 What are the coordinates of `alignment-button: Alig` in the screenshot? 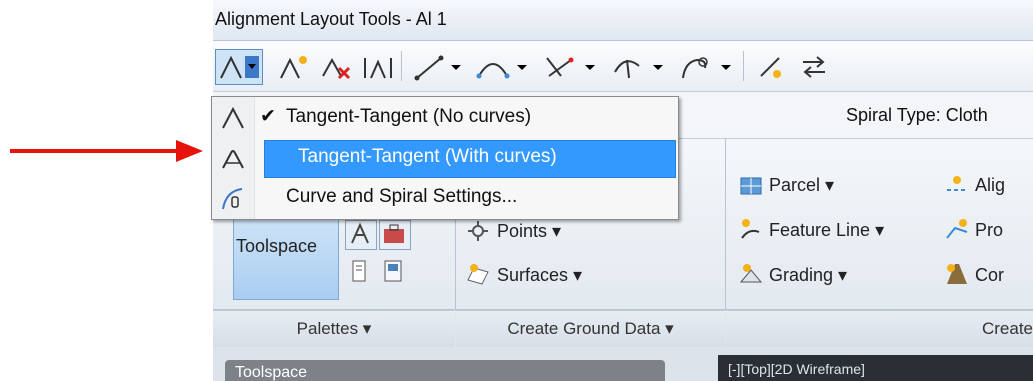 It's located at (990, 185).